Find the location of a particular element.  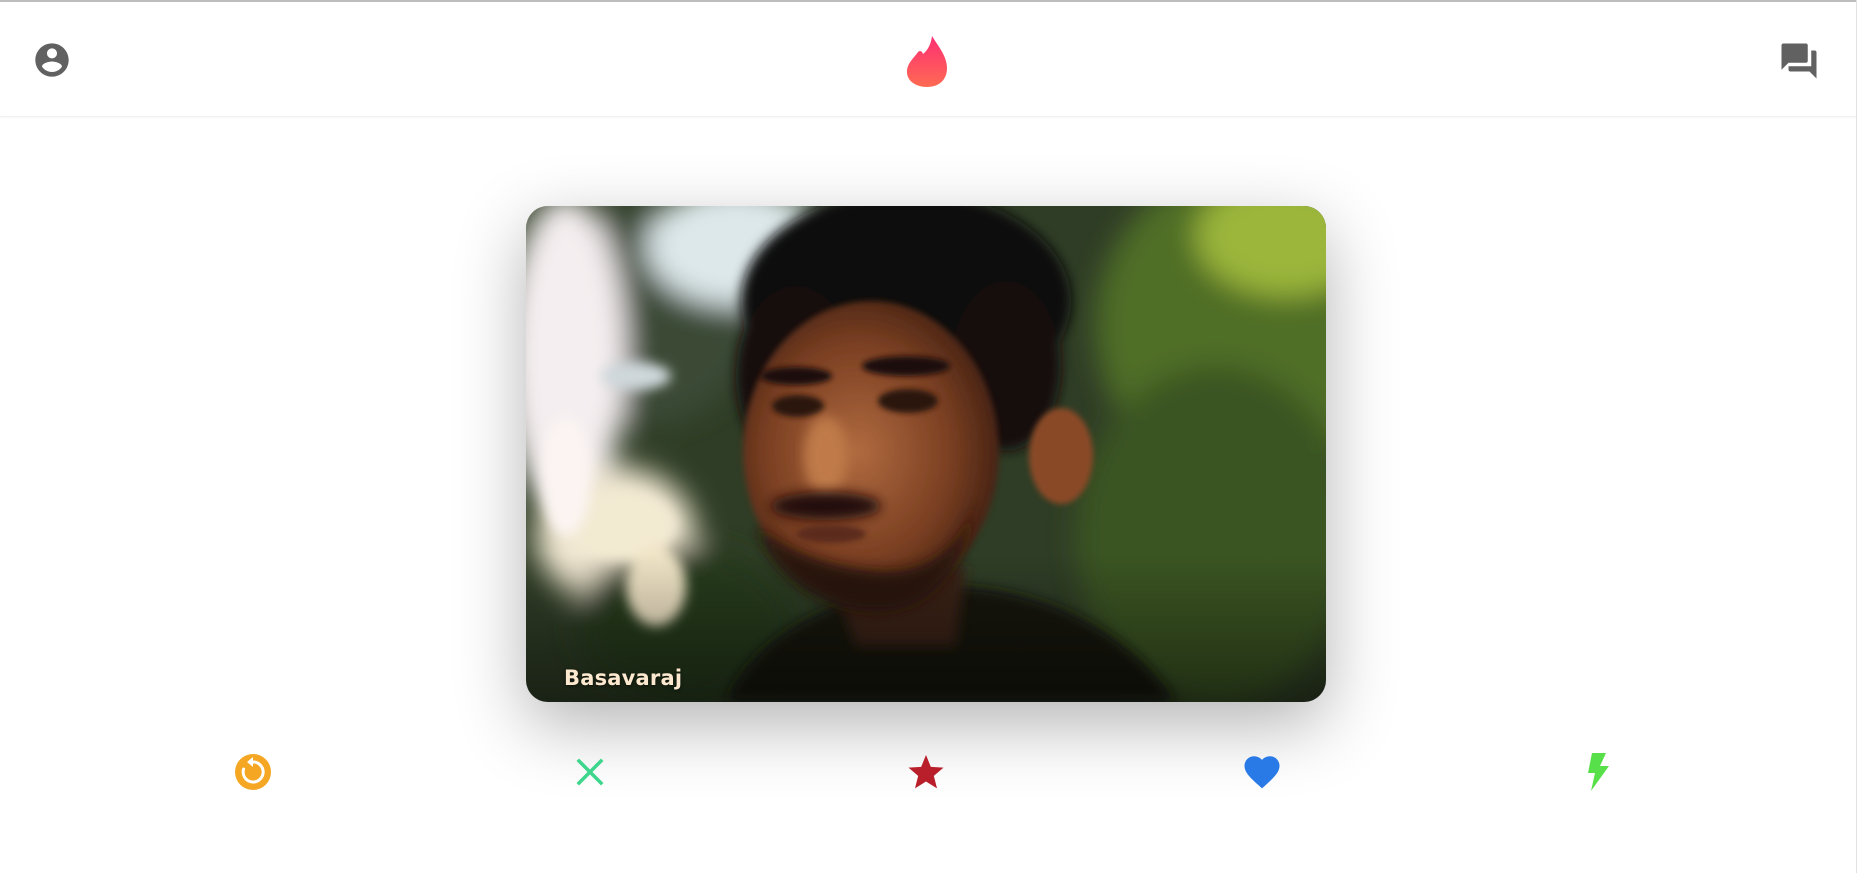

forum-icon is located at coordinates (1799, 61).